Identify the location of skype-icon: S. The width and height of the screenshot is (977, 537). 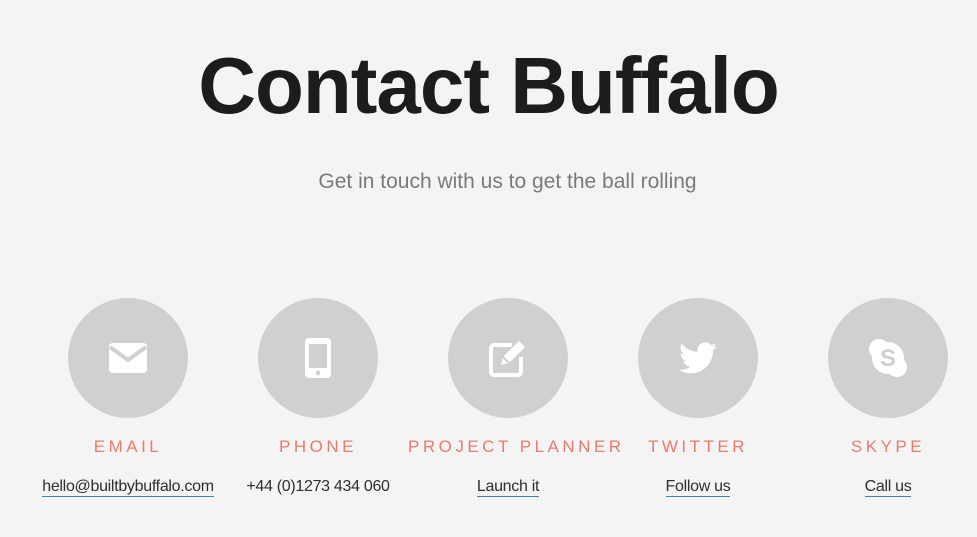
(888, 358).